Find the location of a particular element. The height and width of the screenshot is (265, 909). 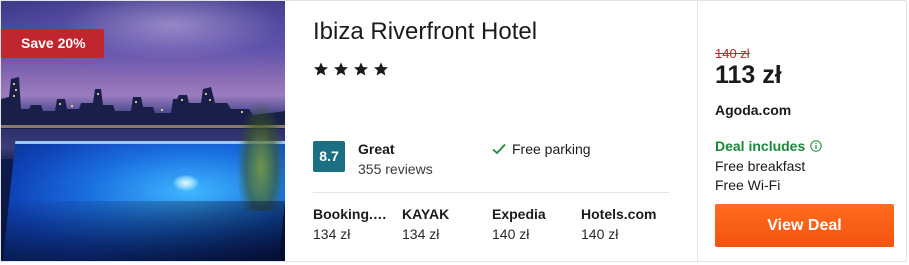

check-icon is located at coordinates (499, 149).